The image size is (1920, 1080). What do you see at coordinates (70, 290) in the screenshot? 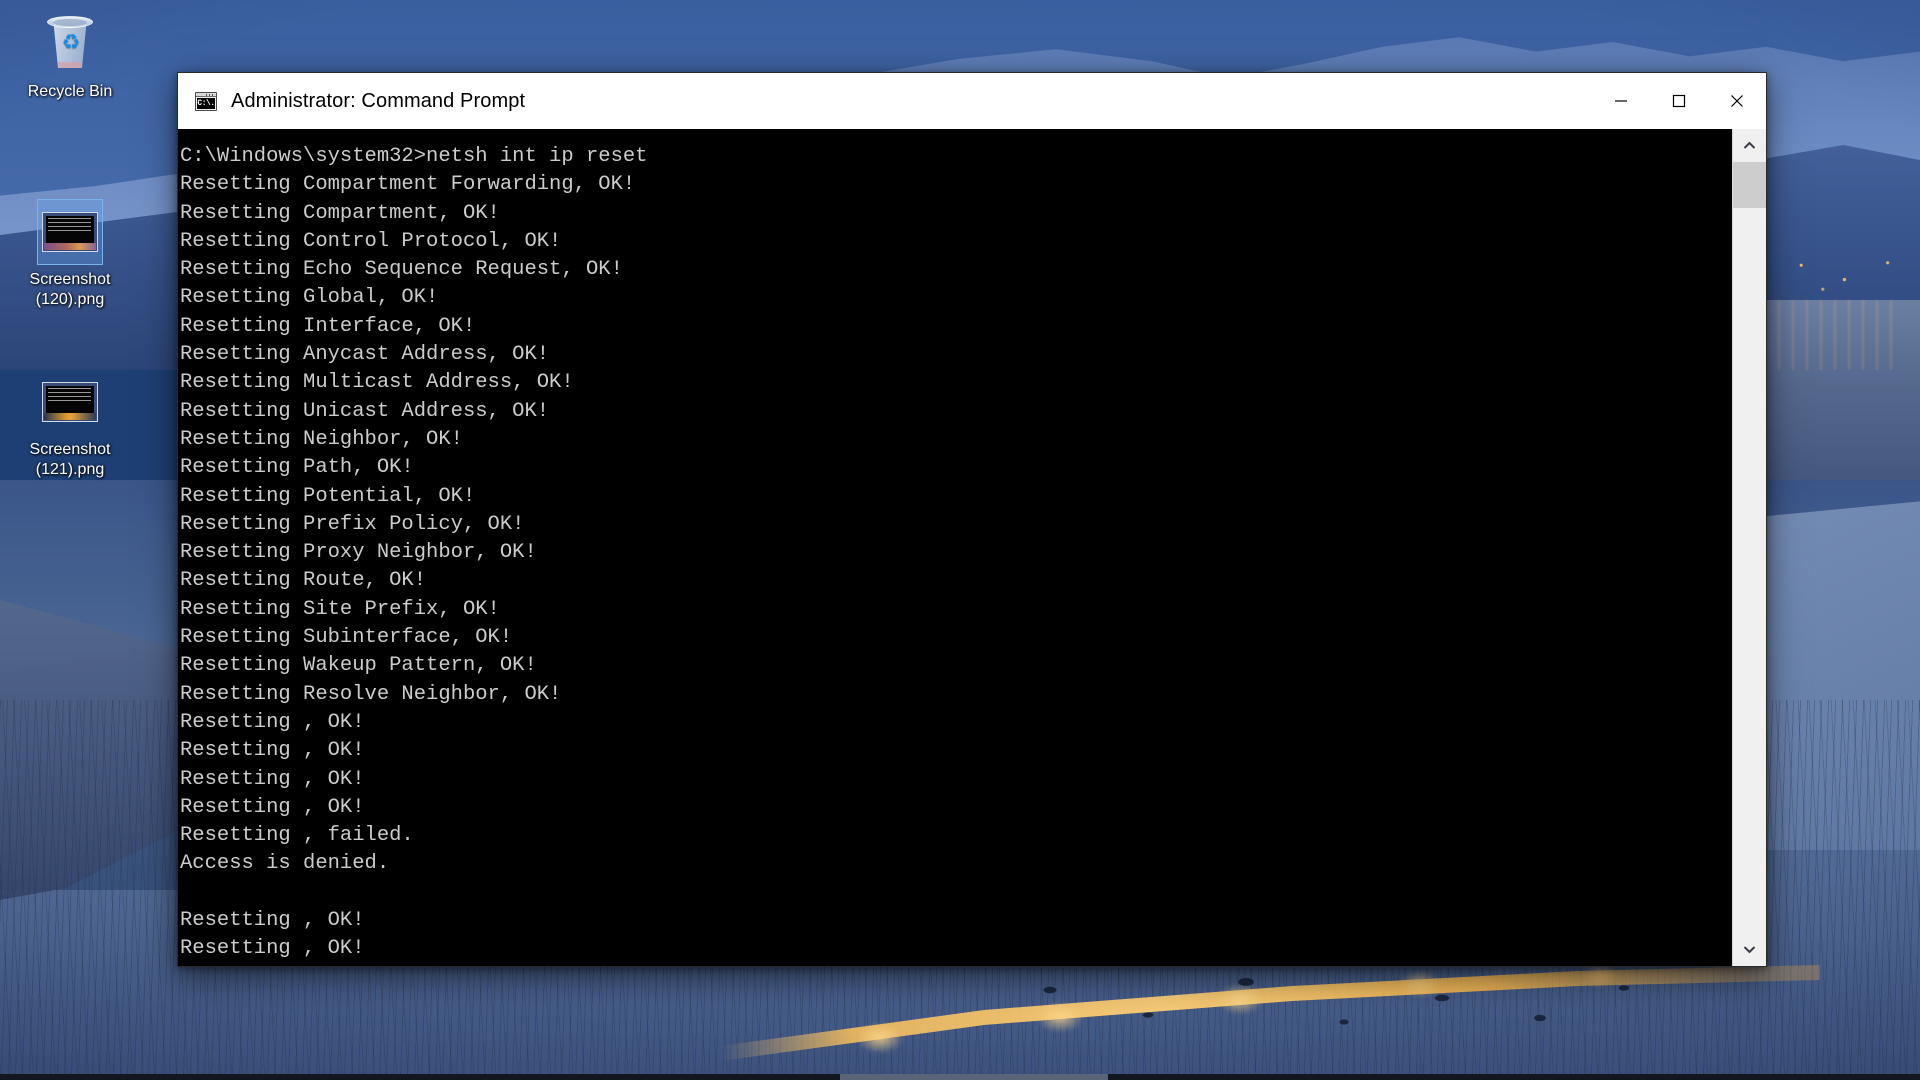
I see `desktop-icon-label: Screenshot (120).png` at bounding box center [70, 290].